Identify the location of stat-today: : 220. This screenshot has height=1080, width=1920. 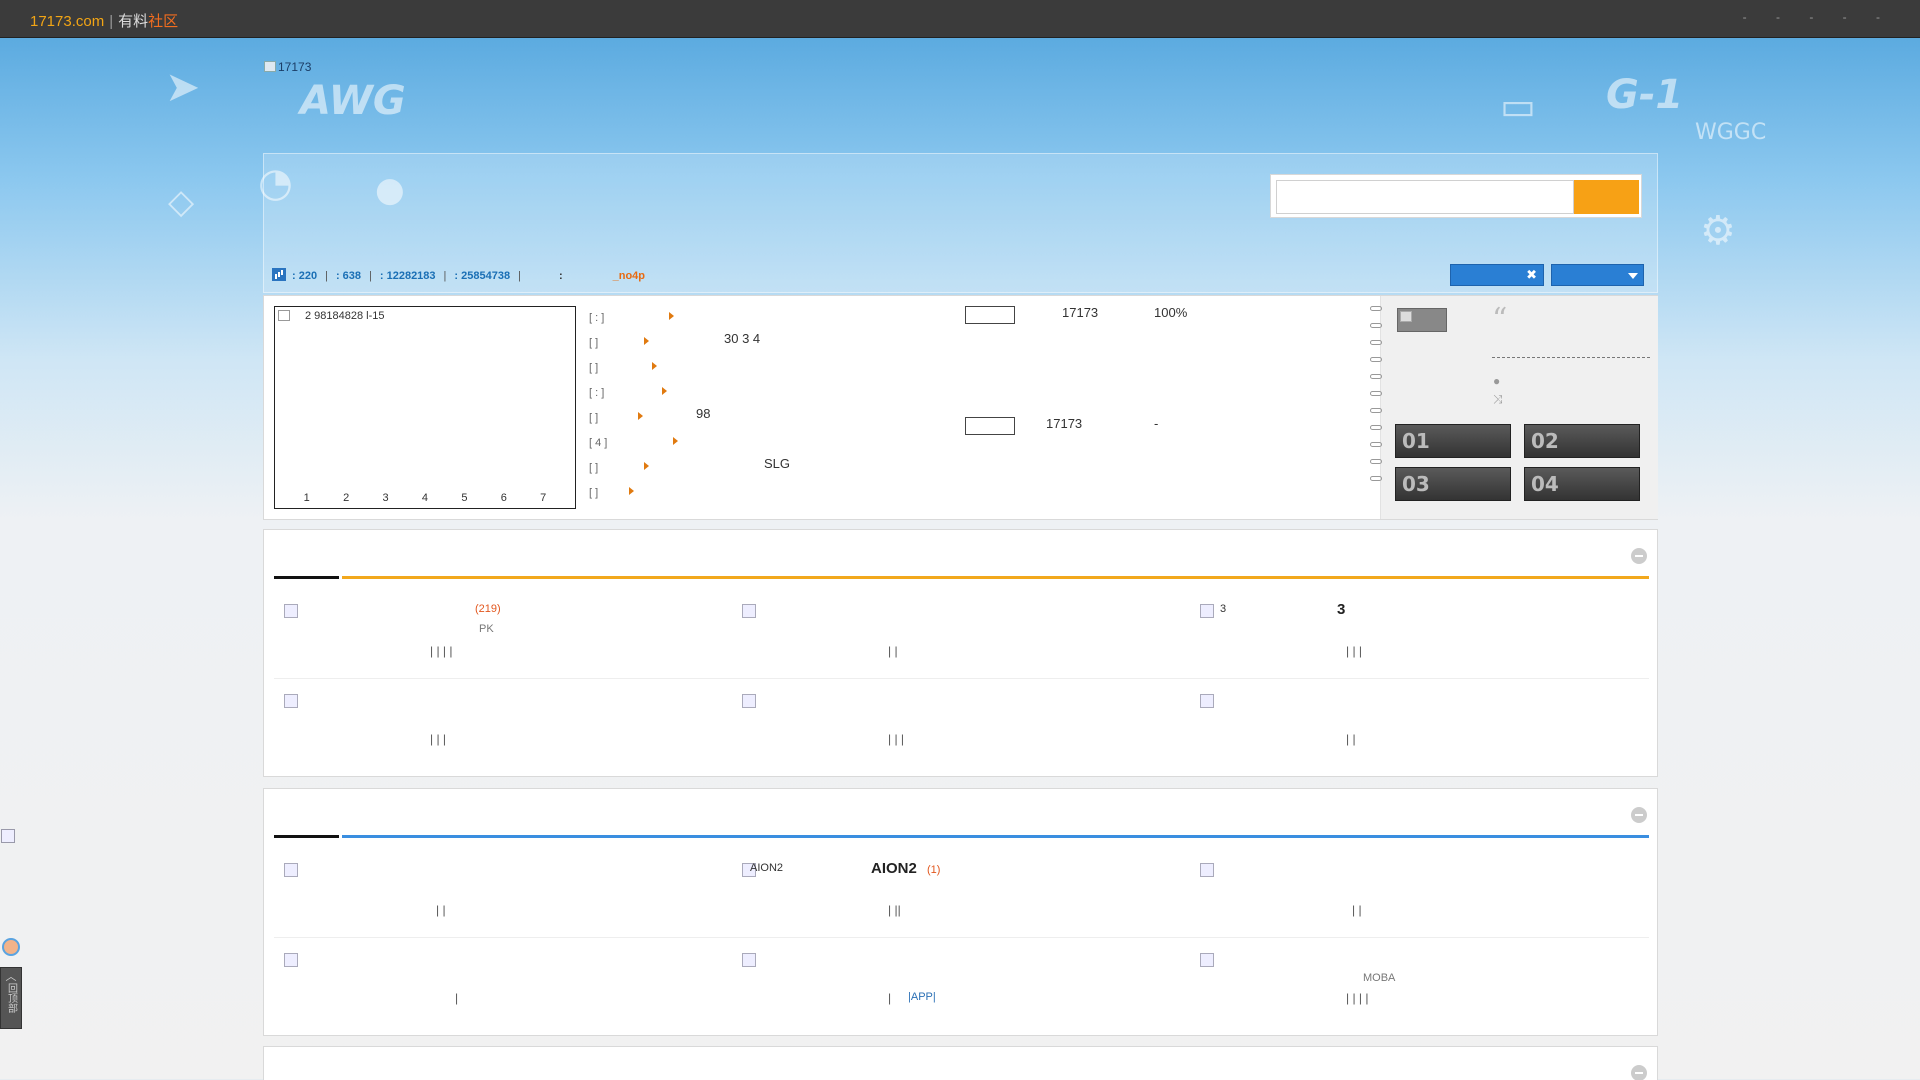
(305, 276).